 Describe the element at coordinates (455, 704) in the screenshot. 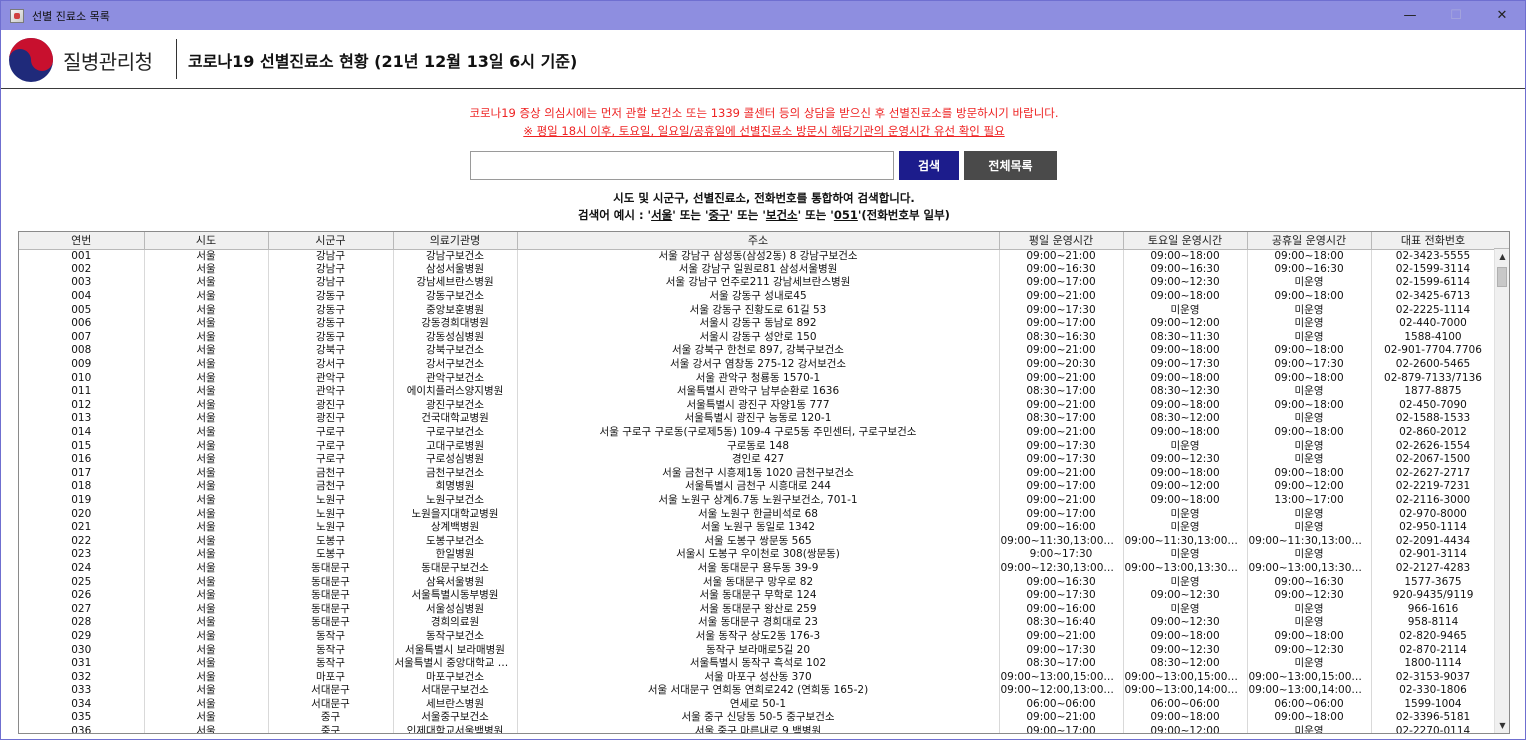

I see `col-institution: 세브란스병원` at that location.